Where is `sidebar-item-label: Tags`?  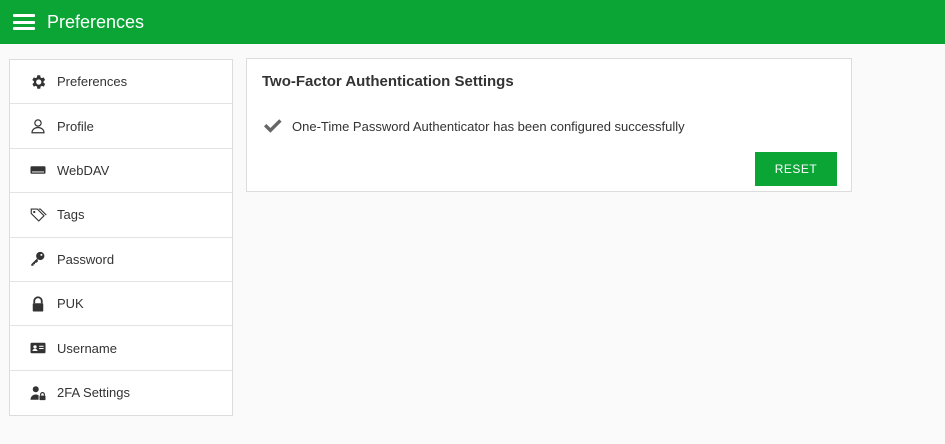
sidebar-item-label: Tags is located at coordinates (71, 215).